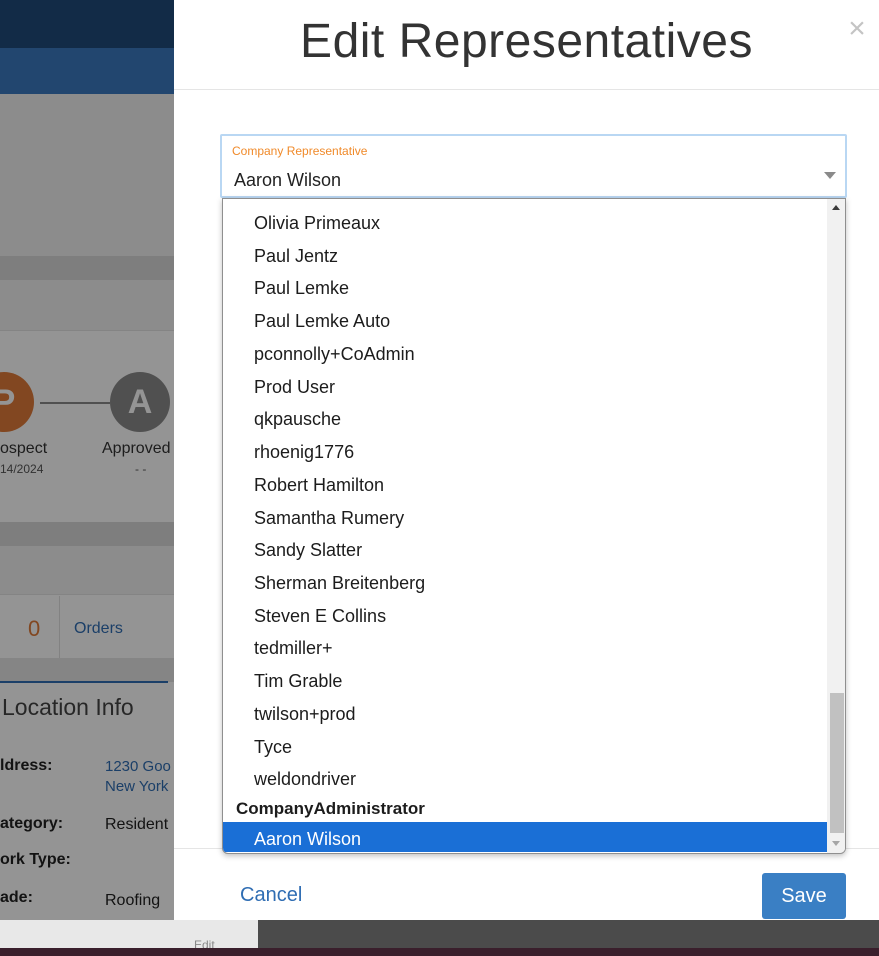 The height and width of the screenshot is (956, 879). I want to click on option-label: Steven E Collins, so click(320, 616).